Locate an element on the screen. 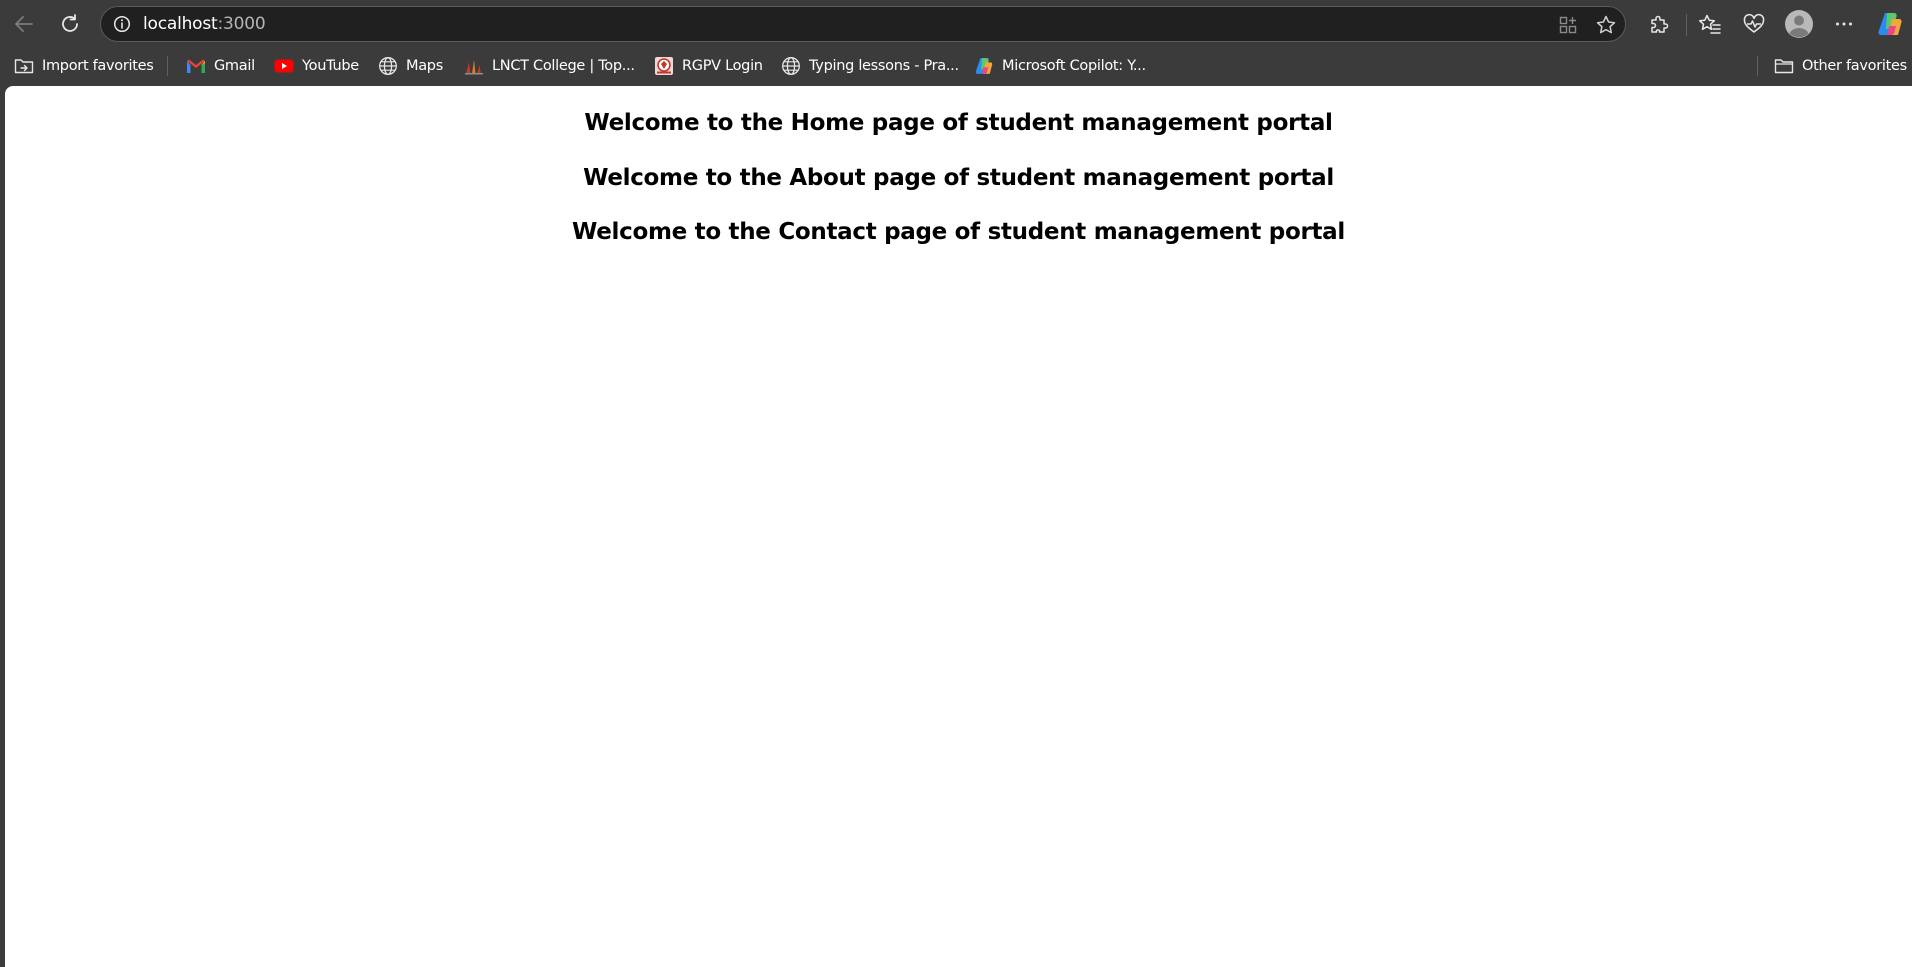 The width and height of the screenshot is (1912, 967). bookmark-youtube: YouTube is located at coordinates (316, 66).